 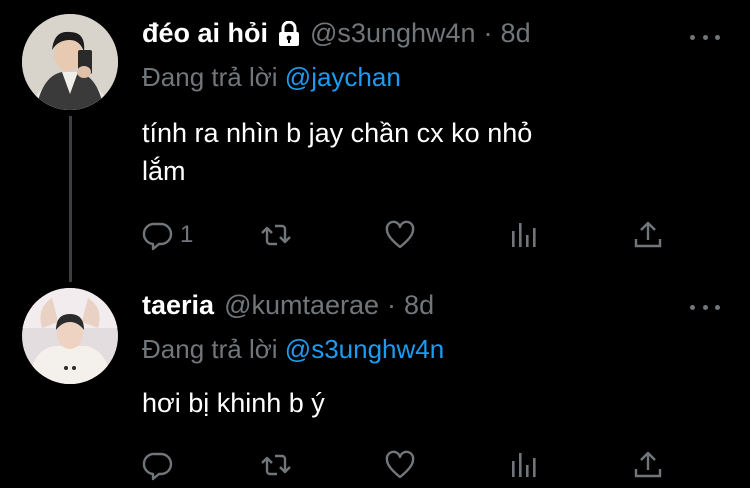 I want to click on tweet-text-line: hơi bị khinh b ý, so click(x=233, y=403).